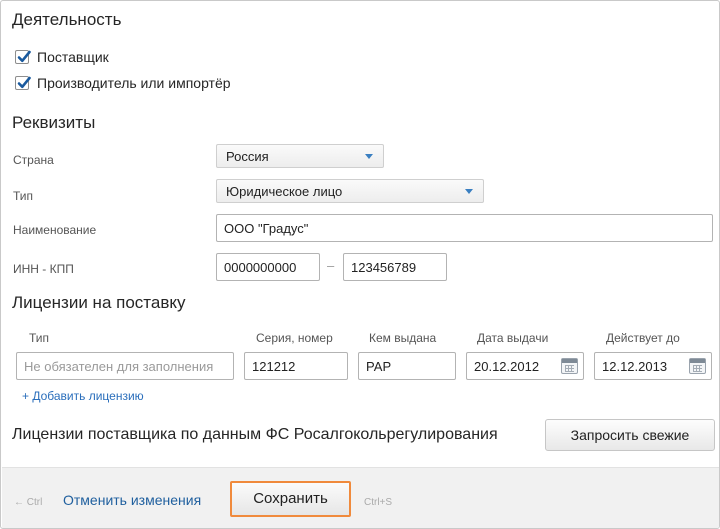  Describe the element at coordinates (23, 196) in the screenshot. I see `type-label: Тип` at that location.